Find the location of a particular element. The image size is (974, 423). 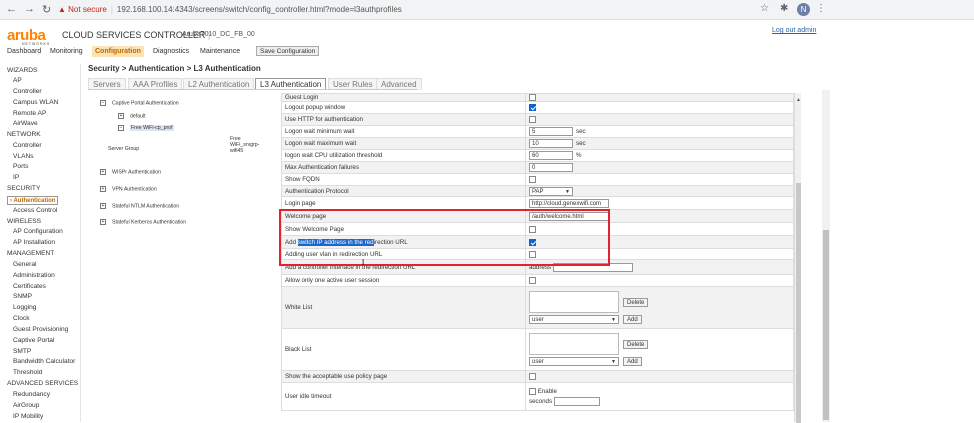

sidebar-item-logging: Logging is located at coordinates (24, 307).